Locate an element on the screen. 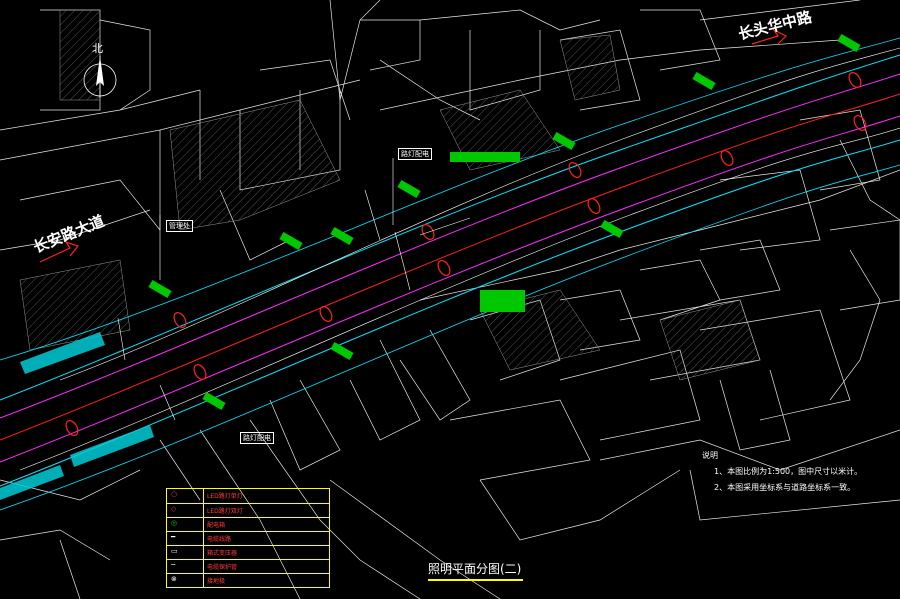  legend-row: ━ 电缆线路 is located at coordinates (248, 538).